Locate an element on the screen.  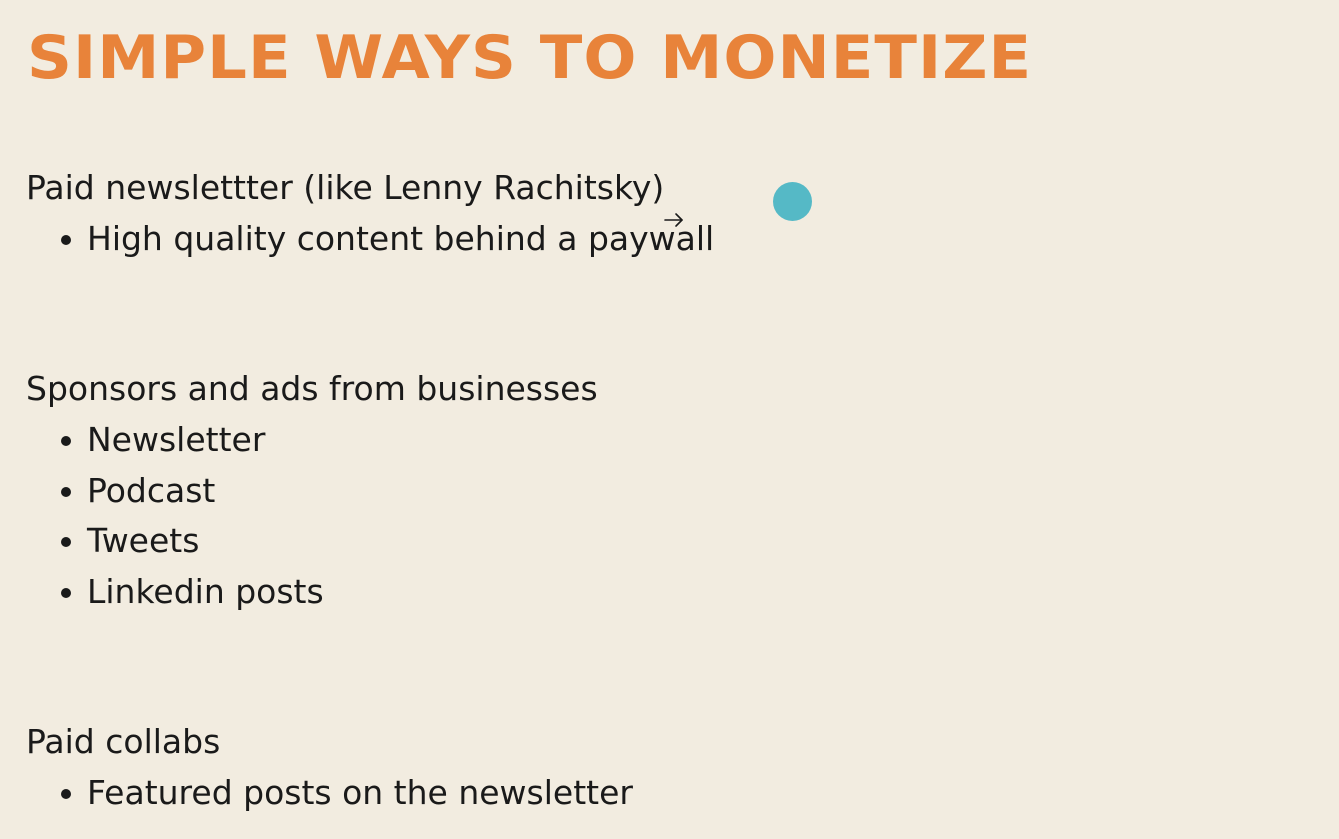
bullet-text: Tweets is located at coordinates (143, 540).